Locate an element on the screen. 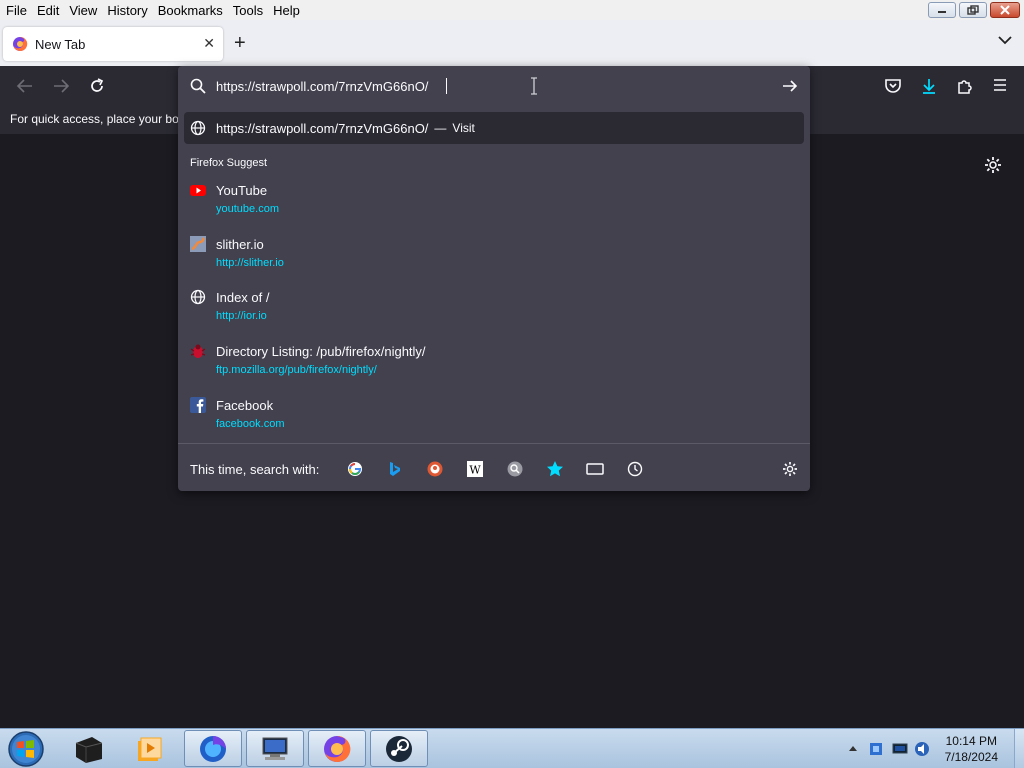  tab-new-tab: New Tab ✕ is located at coordinates (113, 44).